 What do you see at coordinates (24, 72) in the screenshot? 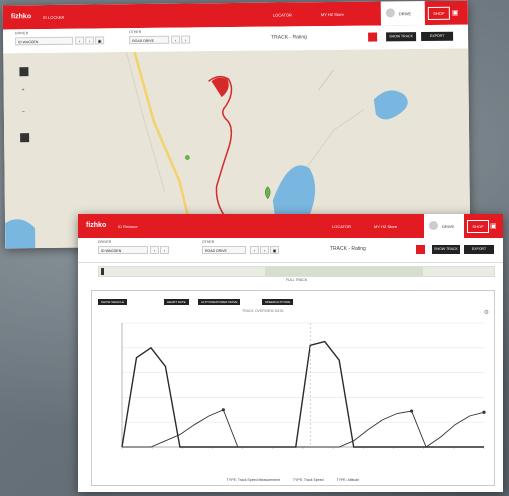
I see `zoom-handle-top` at bounding box center [24, 72].